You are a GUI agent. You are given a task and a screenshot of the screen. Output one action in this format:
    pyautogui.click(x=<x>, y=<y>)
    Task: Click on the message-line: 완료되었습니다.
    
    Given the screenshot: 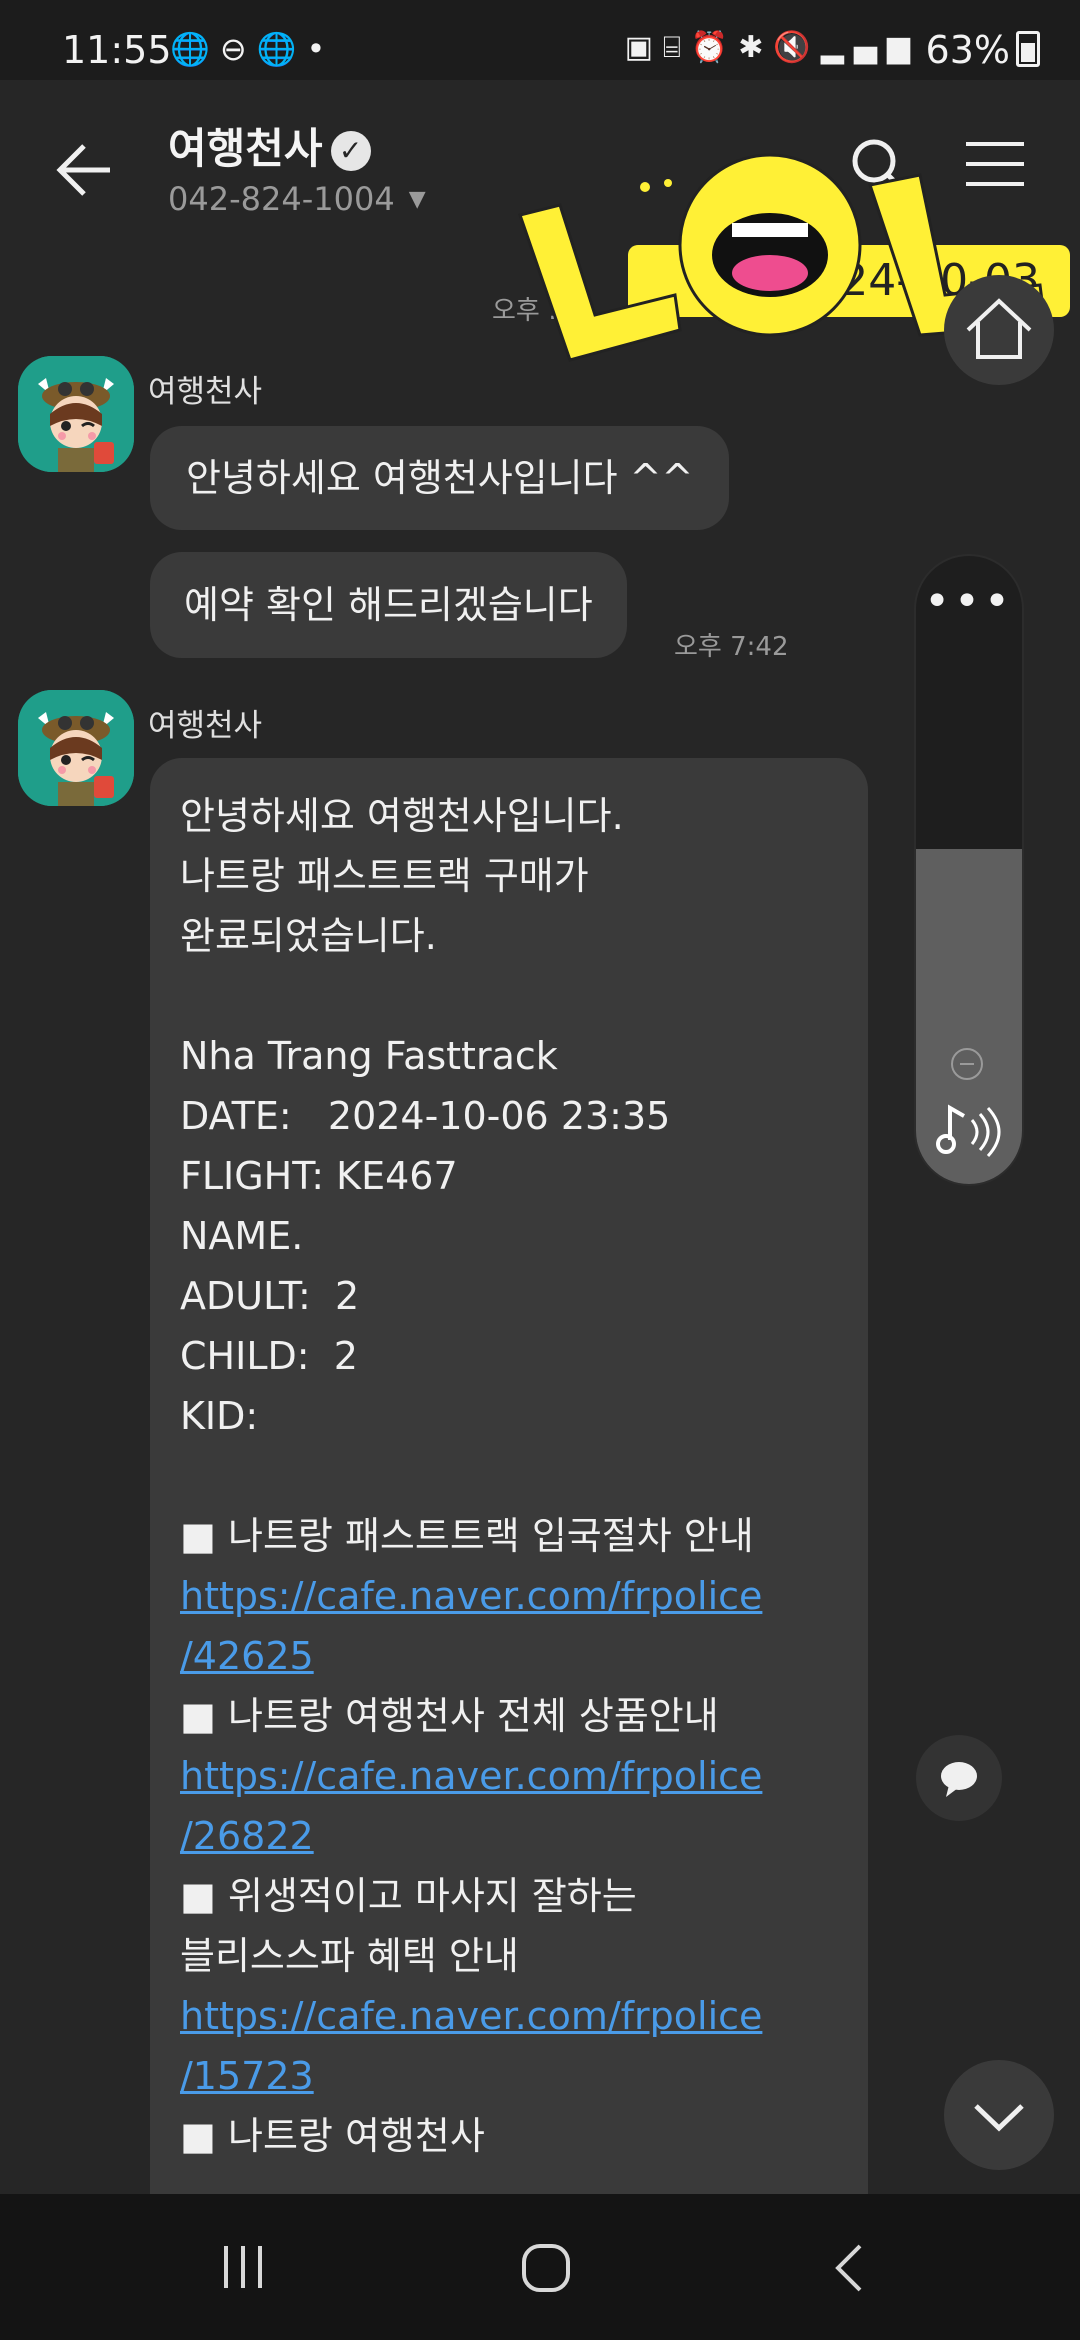 What is the action you would take?
    pyautogui.click(x=308, y=936)
    